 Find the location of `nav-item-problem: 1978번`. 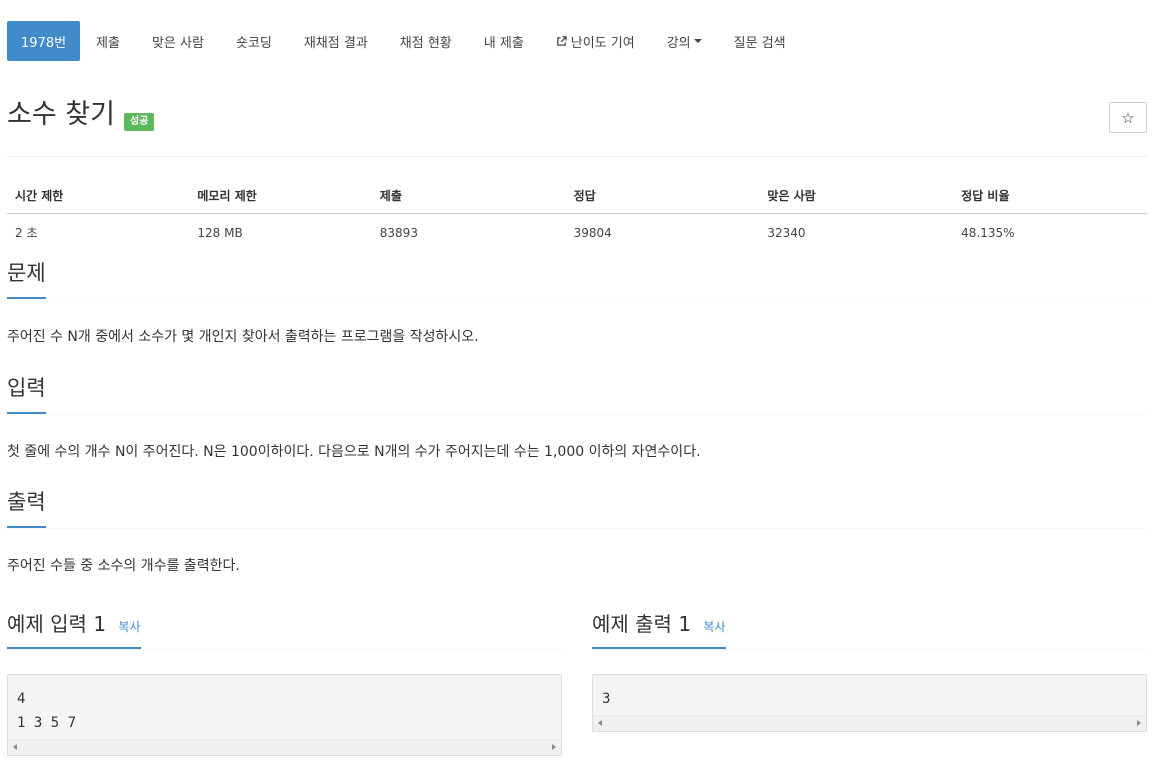

nav-item-problem: 1978번 is located at coordinates (44, 41).